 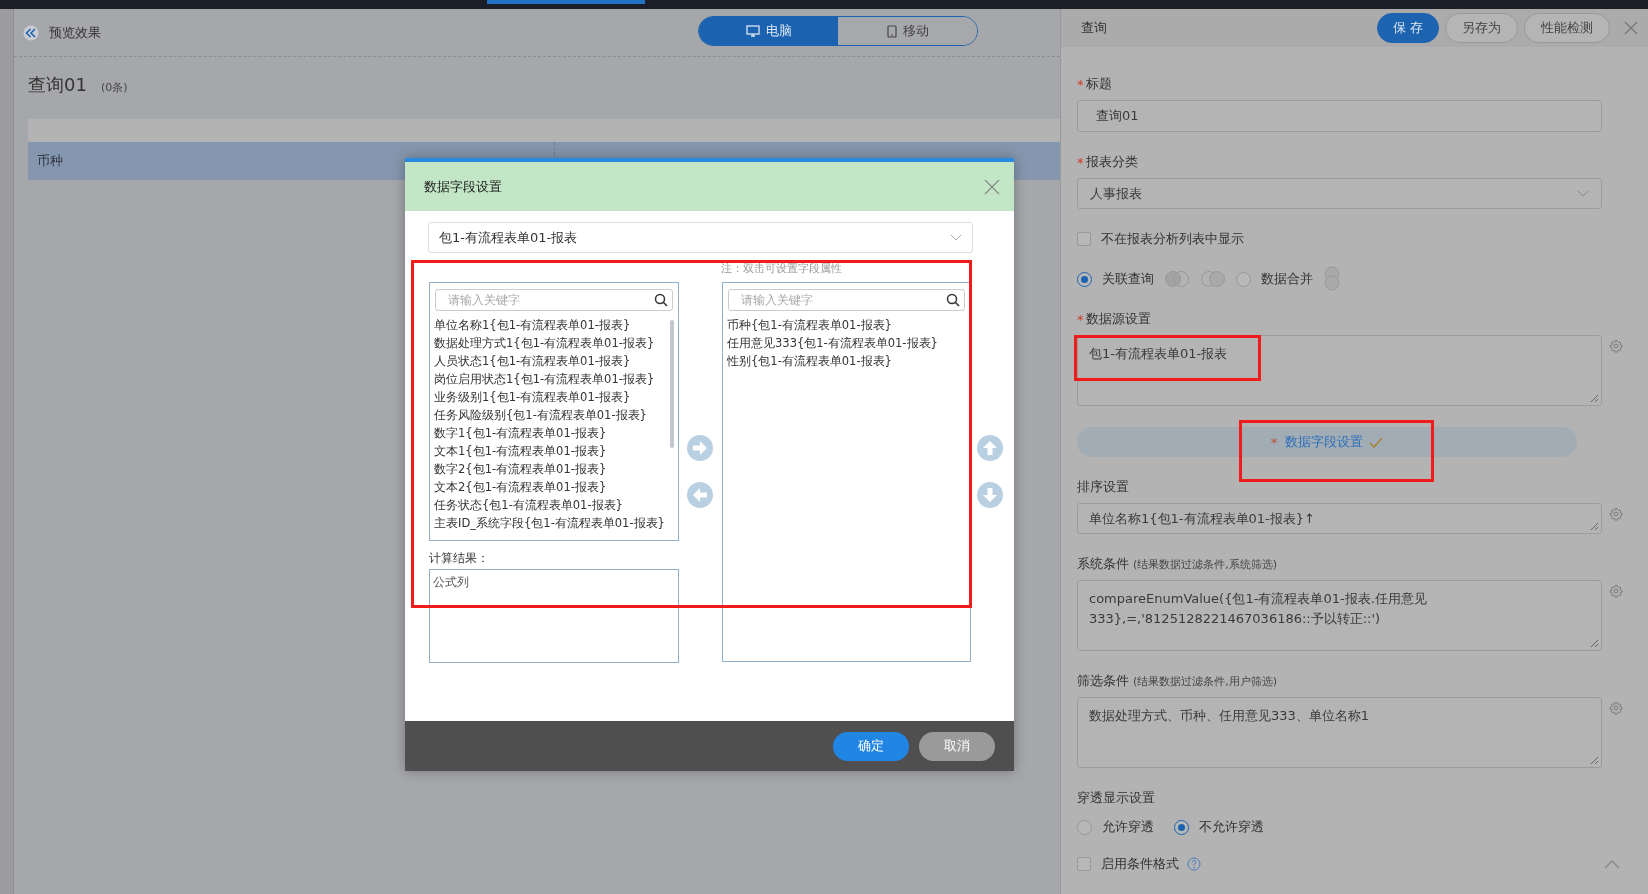 What do you see at coordinates (1205, 564) in the screenshot?
I see `field-hint: (结果数据过滤条件,系统筛选)` at bounding box center [1205, 564].